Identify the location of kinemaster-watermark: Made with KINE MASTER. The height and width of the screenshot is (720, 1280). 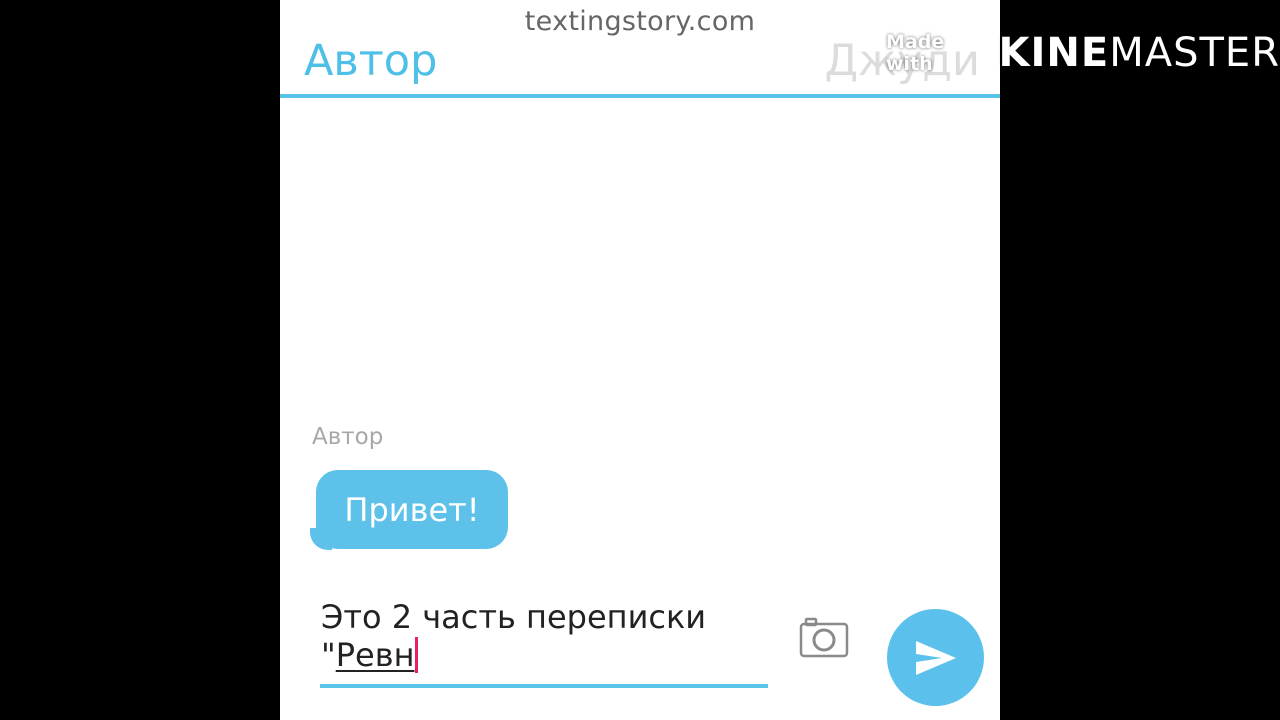
(1083, 53).